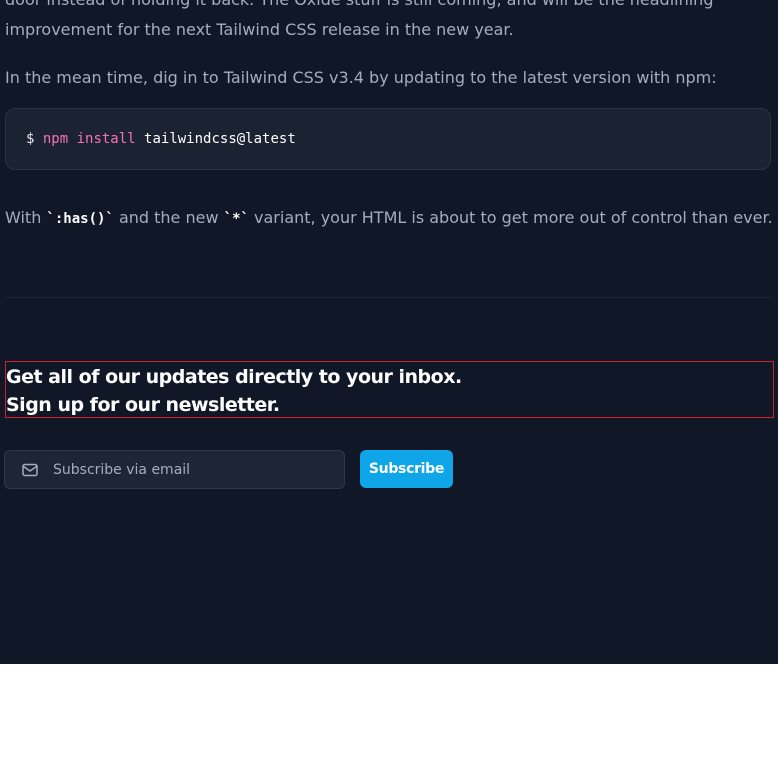 This screenshot has height=778, width=778. I want to click on envelope-icon, so click(30, 470).